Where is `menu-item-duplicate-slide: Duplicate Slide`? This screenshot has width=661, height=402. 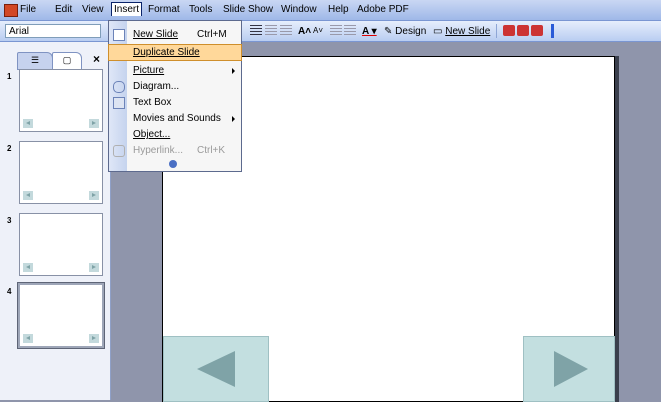 menu-item-duplicate-slide: Duplicate Slide is located at coordinates (175, 52).